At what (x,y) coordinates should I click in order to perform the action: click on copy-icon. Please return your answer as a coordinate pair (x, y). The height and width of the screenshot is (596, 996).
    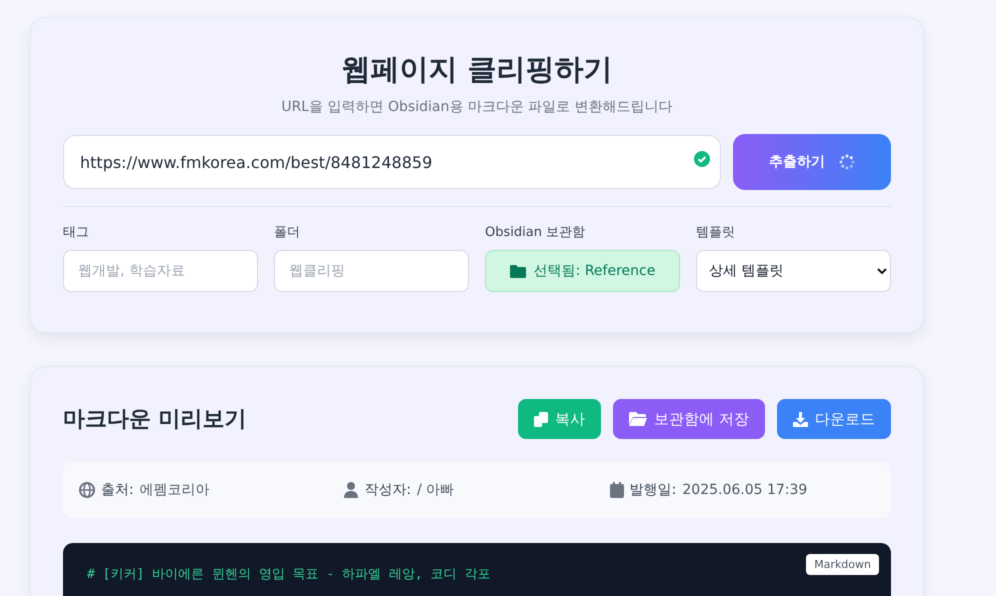
    Looking at the image, I should click on (541, 419).